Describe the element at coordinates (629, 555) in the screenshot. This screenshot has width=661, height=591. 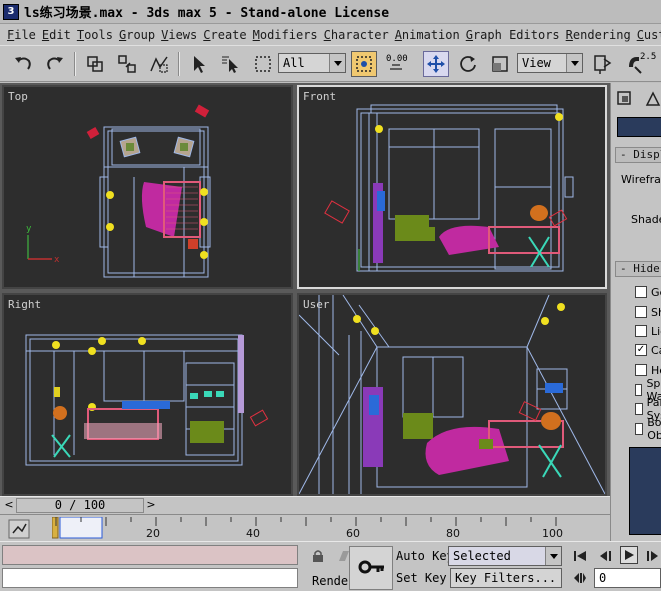
I see `play-icon` at that location.